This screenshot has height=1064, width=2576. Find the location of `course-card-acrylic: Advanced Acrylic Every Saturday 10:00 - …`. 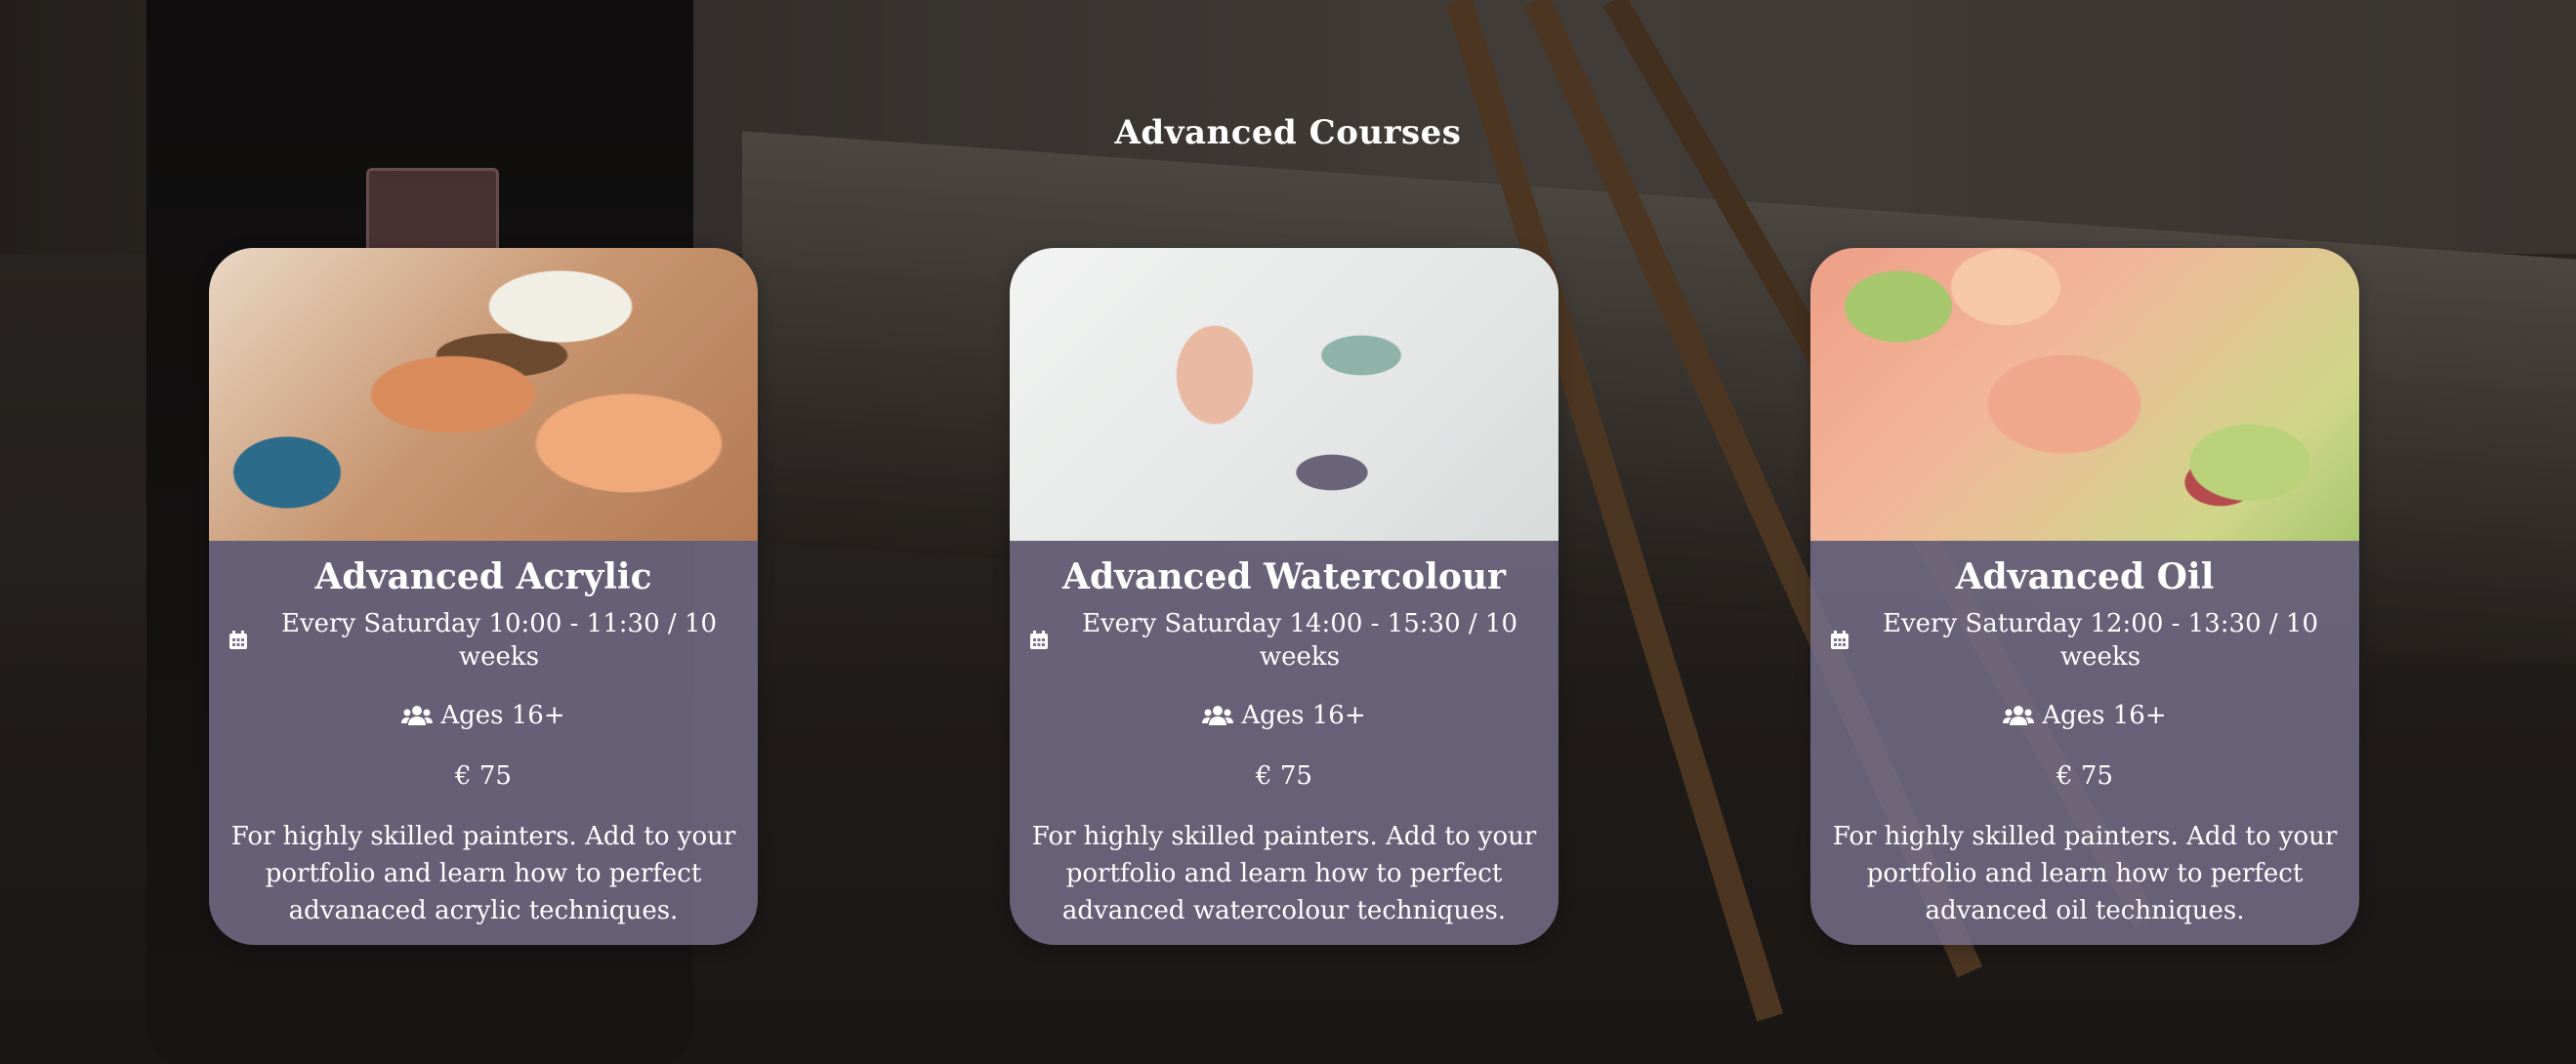

course-card-acrylic: Advanced Acrylic Every Saturday 10:00 - … is located at coordinates (483, 596).